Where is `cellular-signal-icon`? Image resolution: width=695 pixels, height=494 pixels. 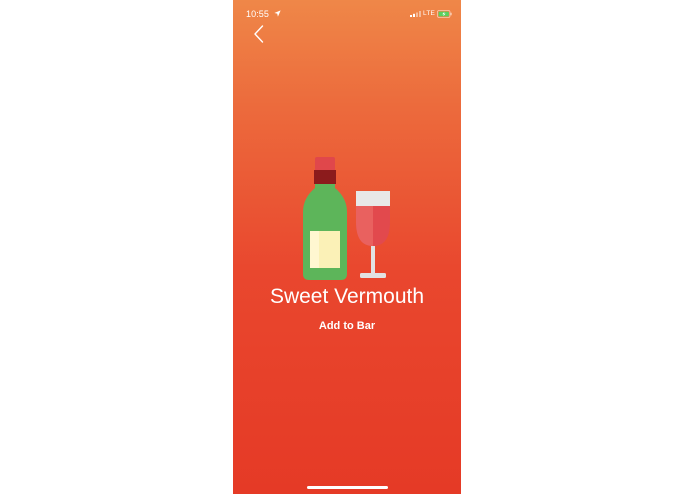 cellular-signal-icon is located at coordinates (415, 14).